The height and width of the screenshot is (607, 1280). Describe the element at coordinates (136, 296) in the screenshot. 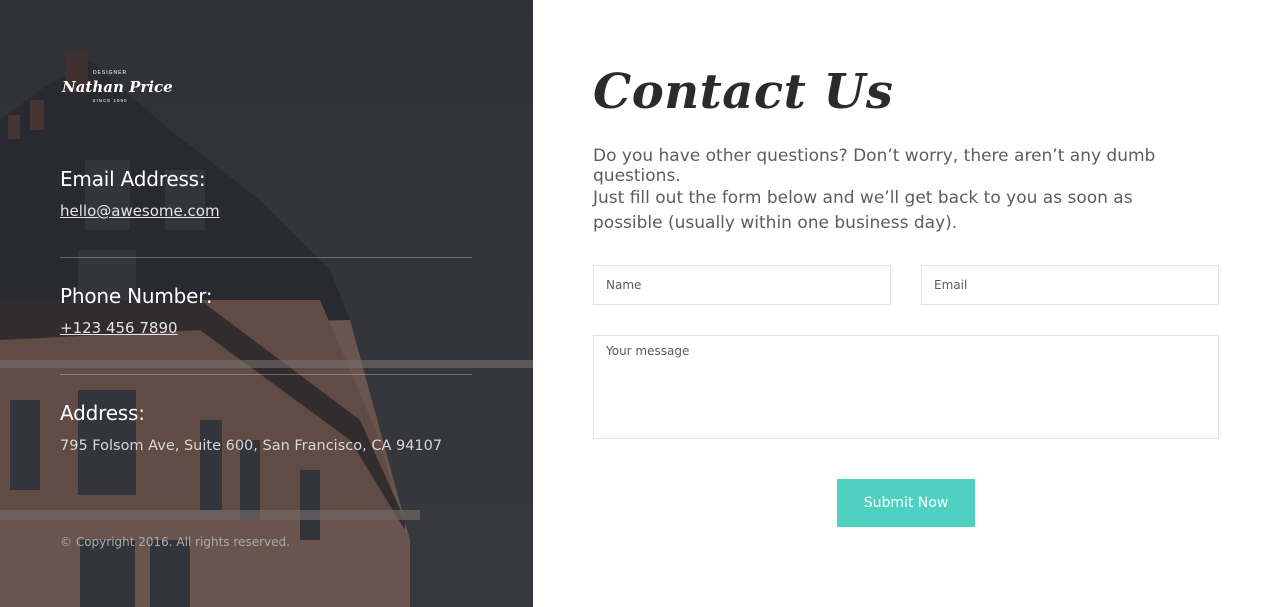

I see `phone-heading: Phone Number:` at that location.